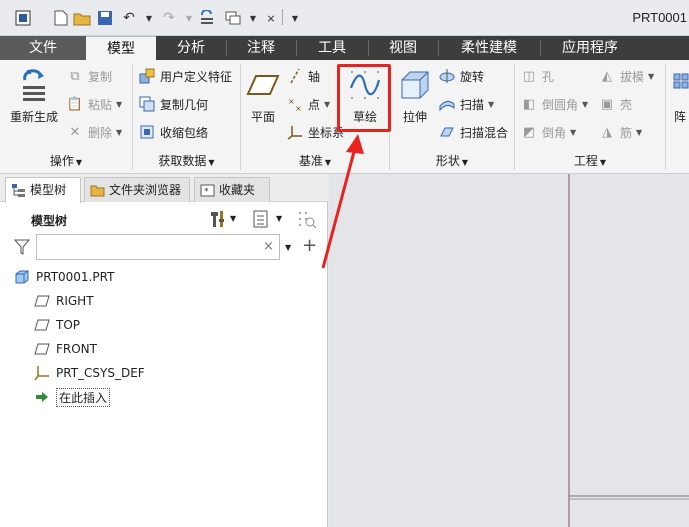 The height and width of the screenshot is (527, 689). I want to click on chamfer-dropdown-icon: ▼, so click(573, 132).